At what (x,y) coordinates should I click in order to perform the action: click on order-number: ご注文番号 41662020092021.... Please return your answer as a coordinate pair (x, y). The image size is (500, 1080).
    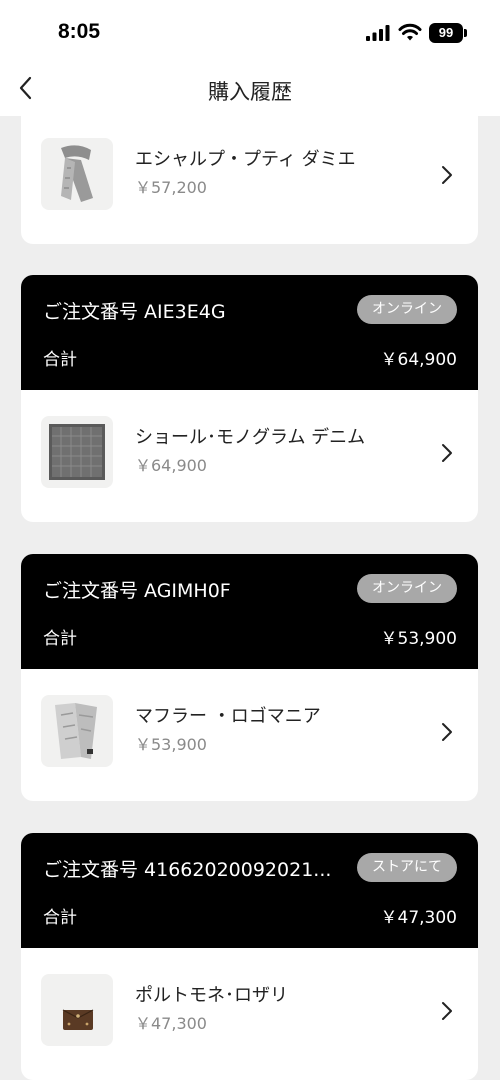
    Looking at the image, I should click on (187, 870).